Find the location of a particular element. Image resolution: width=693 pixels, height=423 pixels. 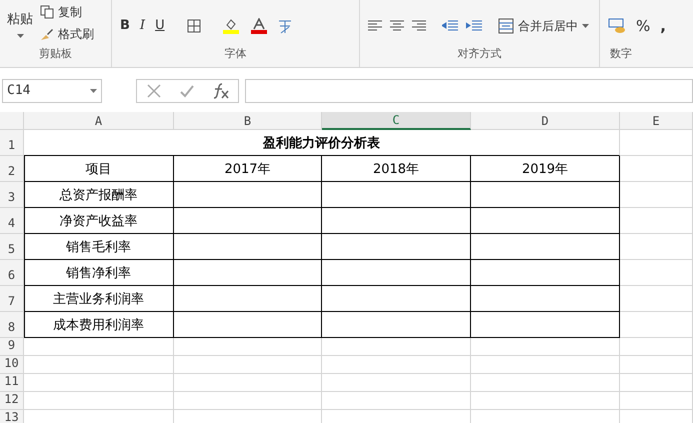

row-header: 2 is located at coordinates (12, 169).